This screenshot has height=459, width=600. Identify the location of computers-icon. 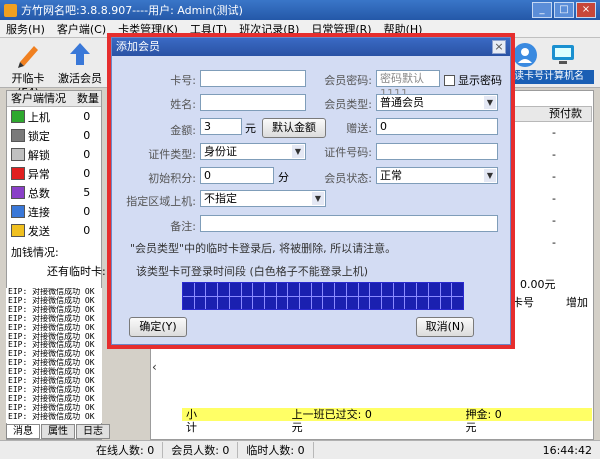
(18, 192).